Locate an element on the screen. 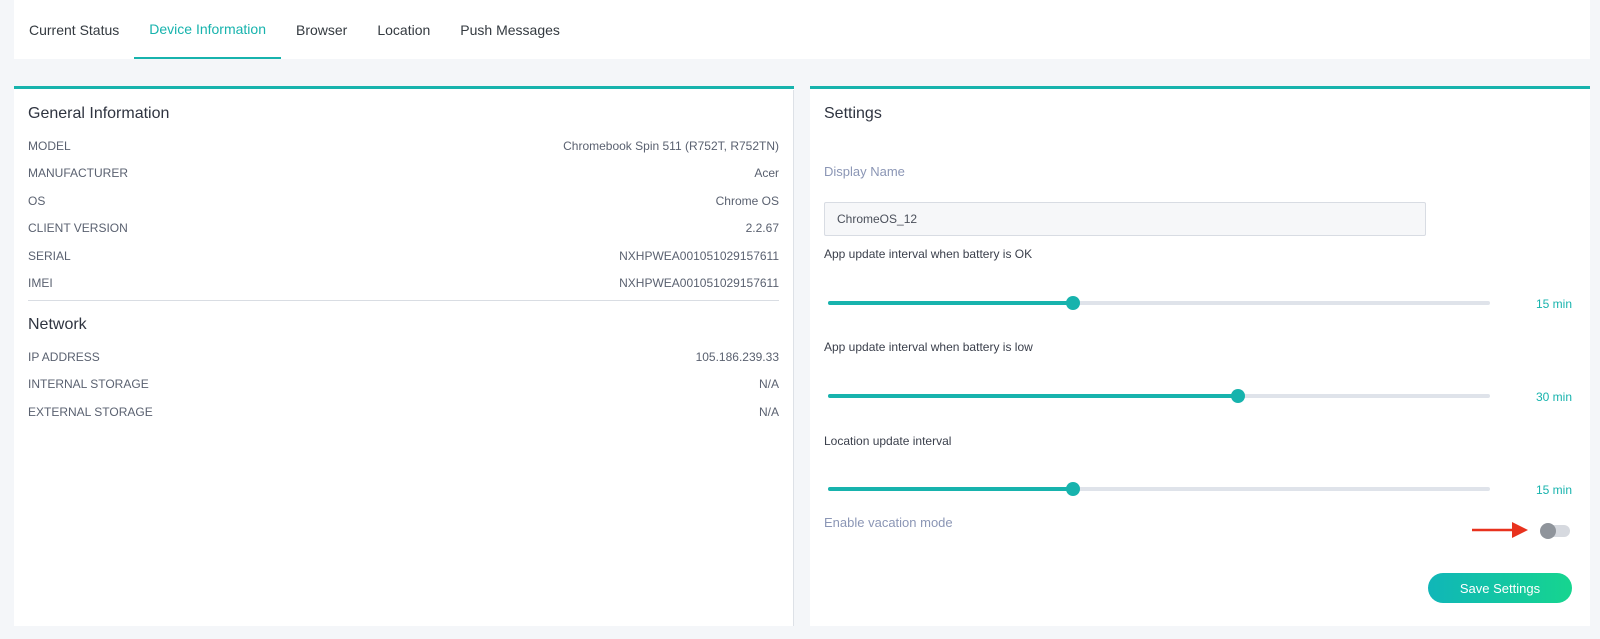  info-row-external-storage: EXTERNAL STORAGE N/A is located at coordinates (403, 414).